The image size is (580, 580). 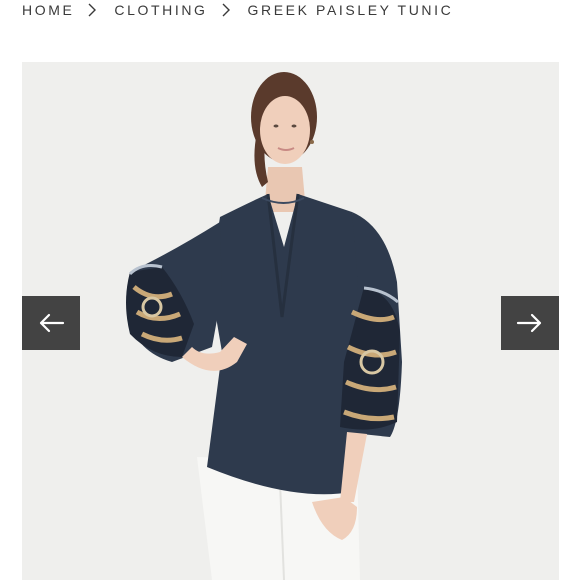 I want to click on breadcrumb-clothing-link: CLOTHING, so click(x=160, y=10).